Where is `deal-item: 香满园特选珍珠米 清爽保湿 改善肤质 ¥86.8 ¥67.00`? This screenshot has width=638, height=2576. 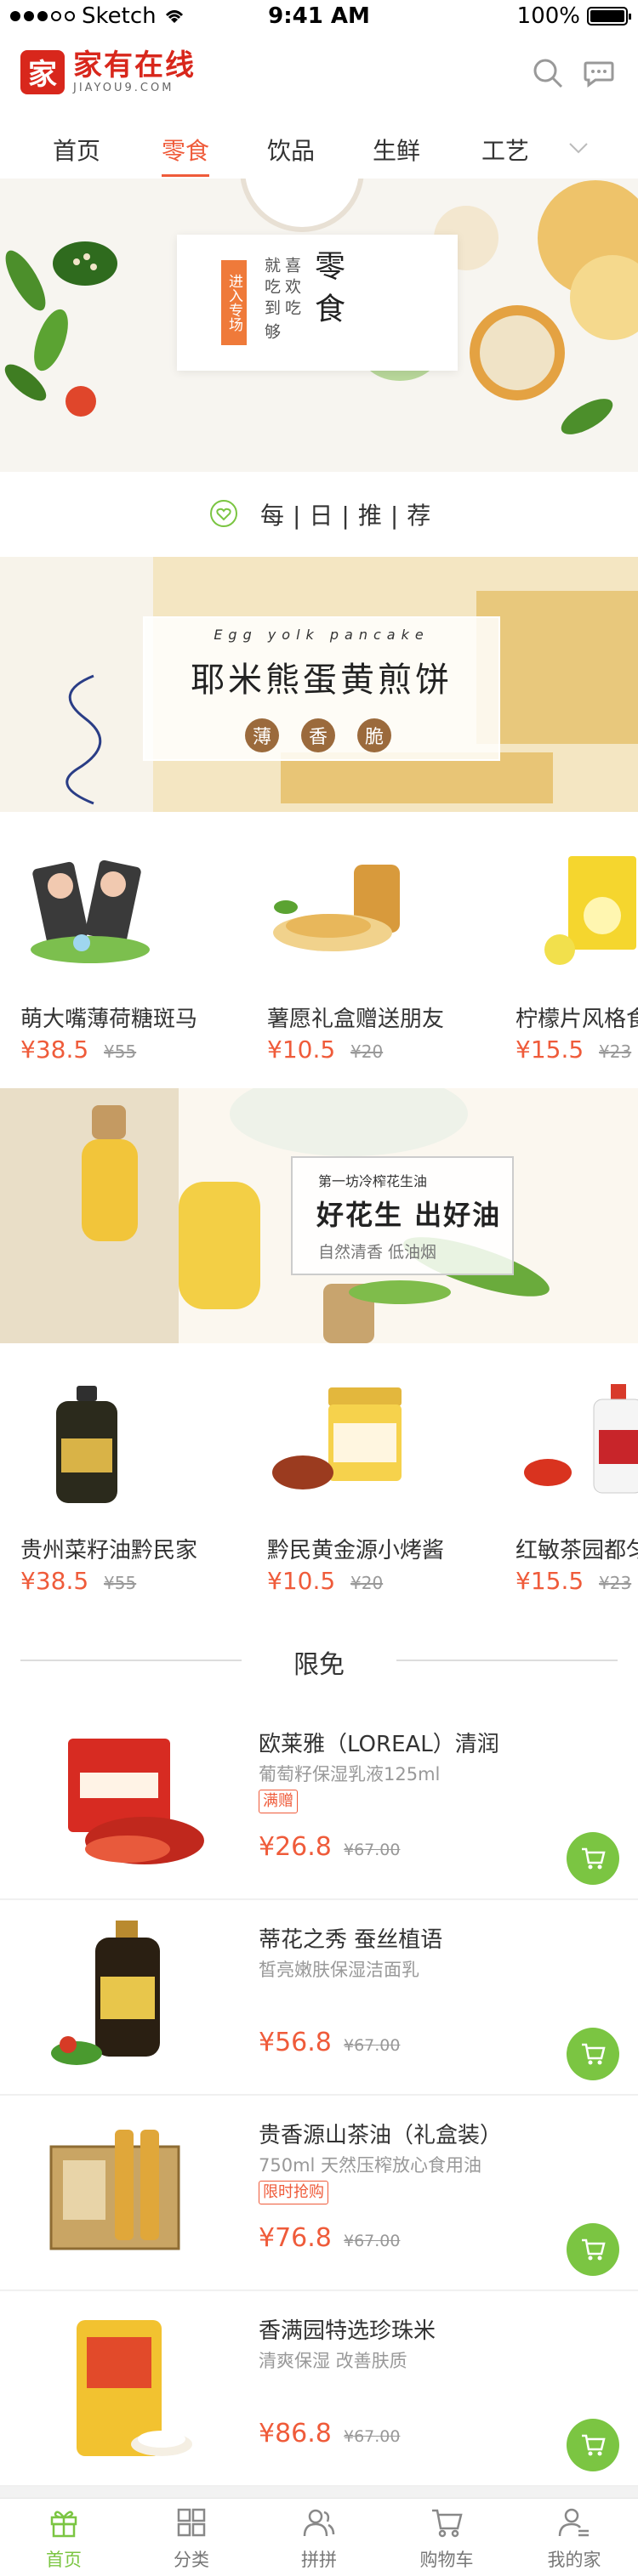 deal-item: 香满园特选珍珠米 清爽保湿 改善肤质 ¥86.8 ¥67.00 is located at coordinates (319, 2389).